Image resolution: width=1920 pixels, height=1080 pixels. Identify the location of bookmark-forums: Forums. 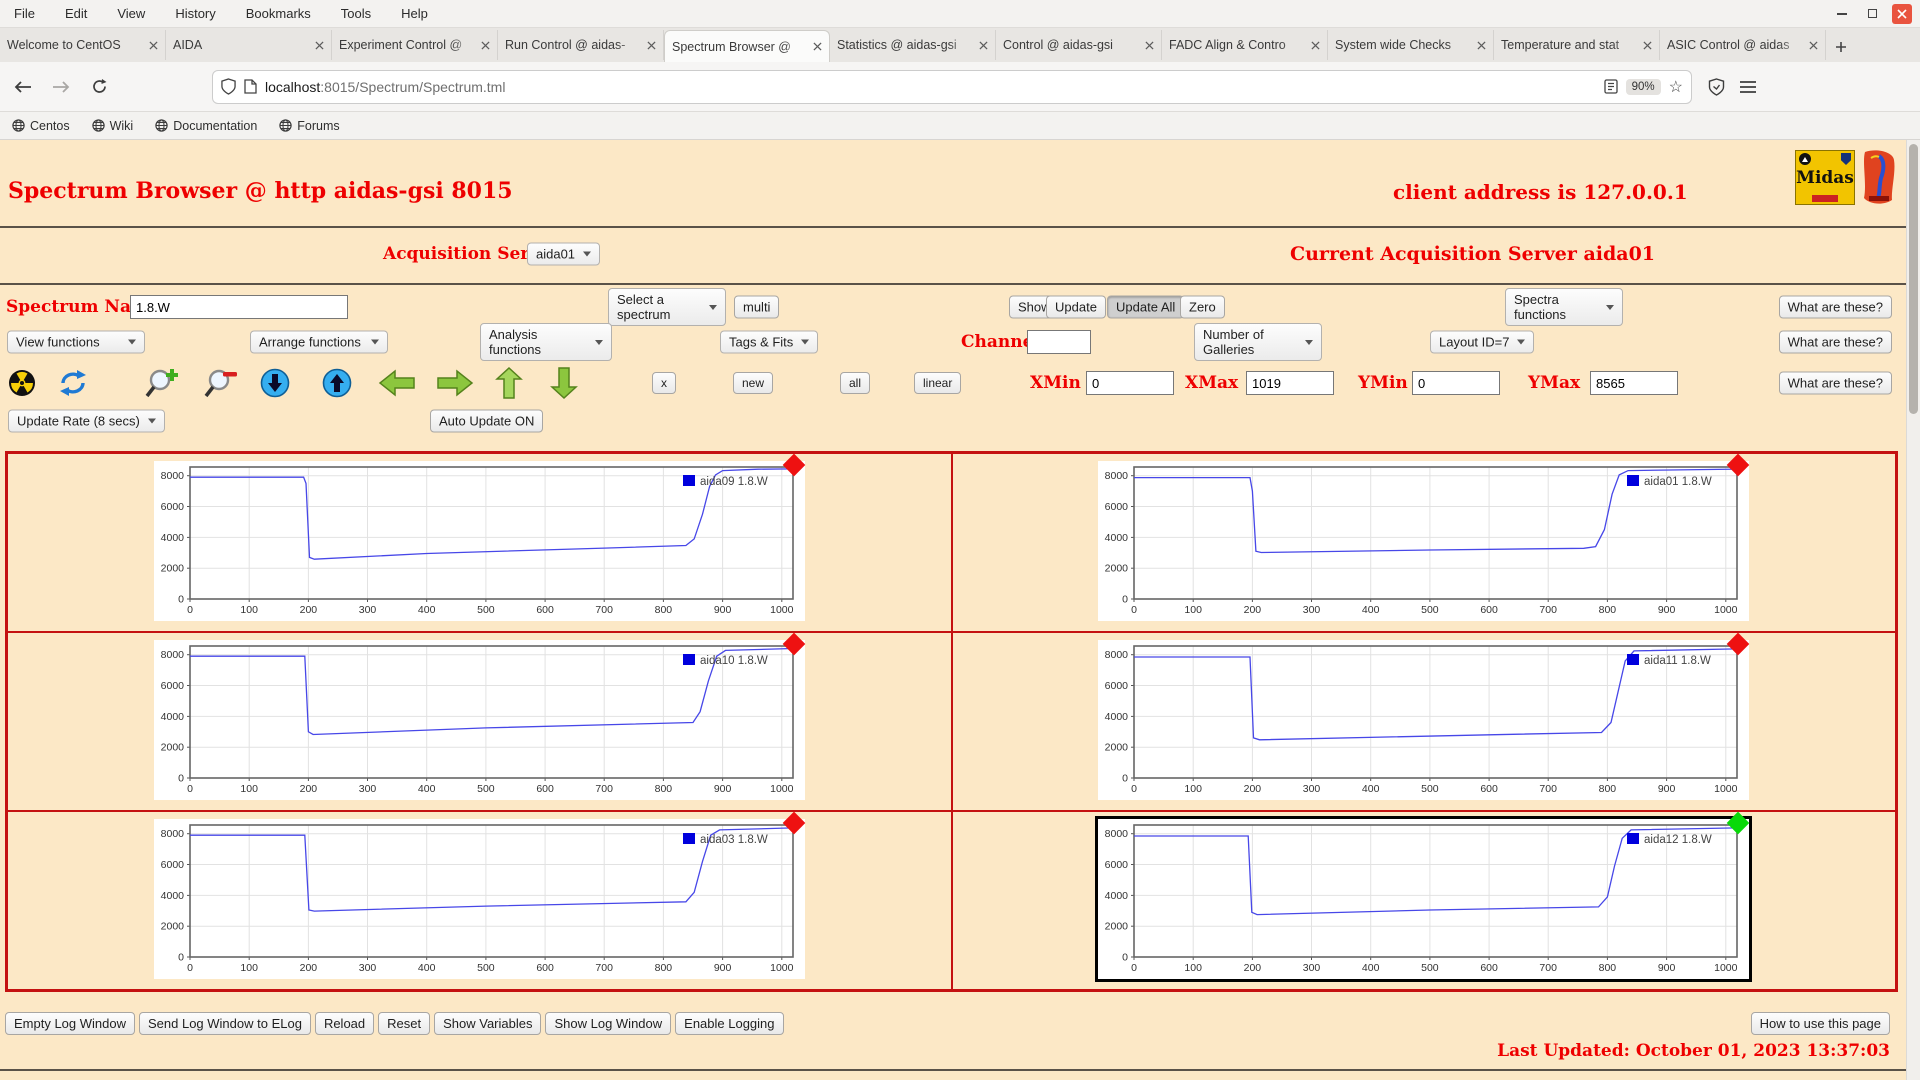
(309, 126).